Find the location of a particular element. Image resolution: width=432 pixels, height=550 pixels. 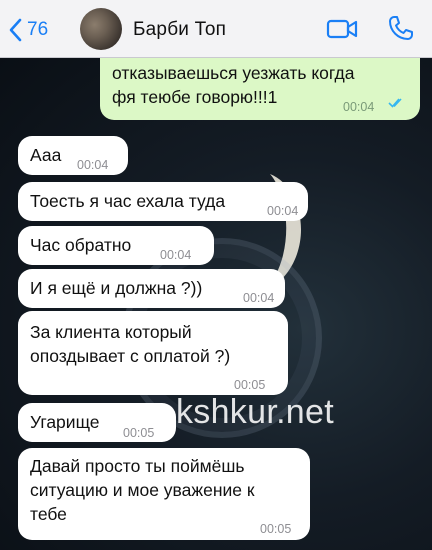

message-text: Угарище is located at coordinates (65, 422).